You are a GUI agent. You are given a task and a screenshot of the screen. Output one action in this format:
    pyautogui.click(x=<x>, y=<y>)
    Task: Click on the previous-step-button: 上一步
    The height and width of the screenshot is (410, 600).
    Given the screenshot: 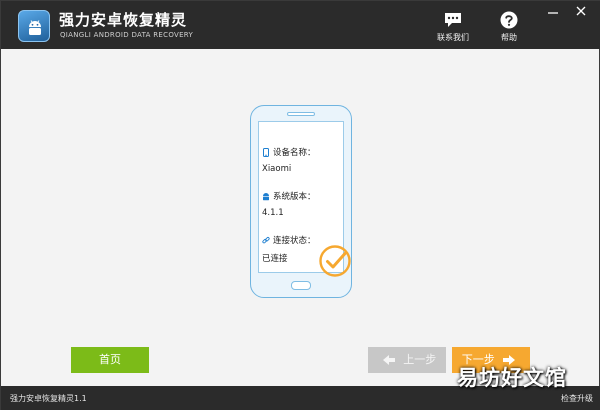 What is the action you would take?
    pyautogui.click(x=407, y=360)
    